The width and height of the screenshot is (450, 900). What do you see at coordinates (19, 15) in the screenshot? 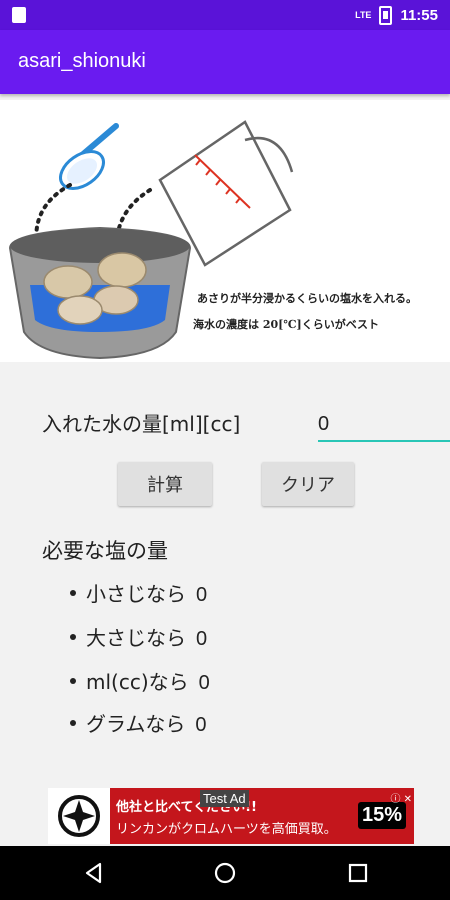
I see `sd-card-icon` at bounding box center [19, 15].